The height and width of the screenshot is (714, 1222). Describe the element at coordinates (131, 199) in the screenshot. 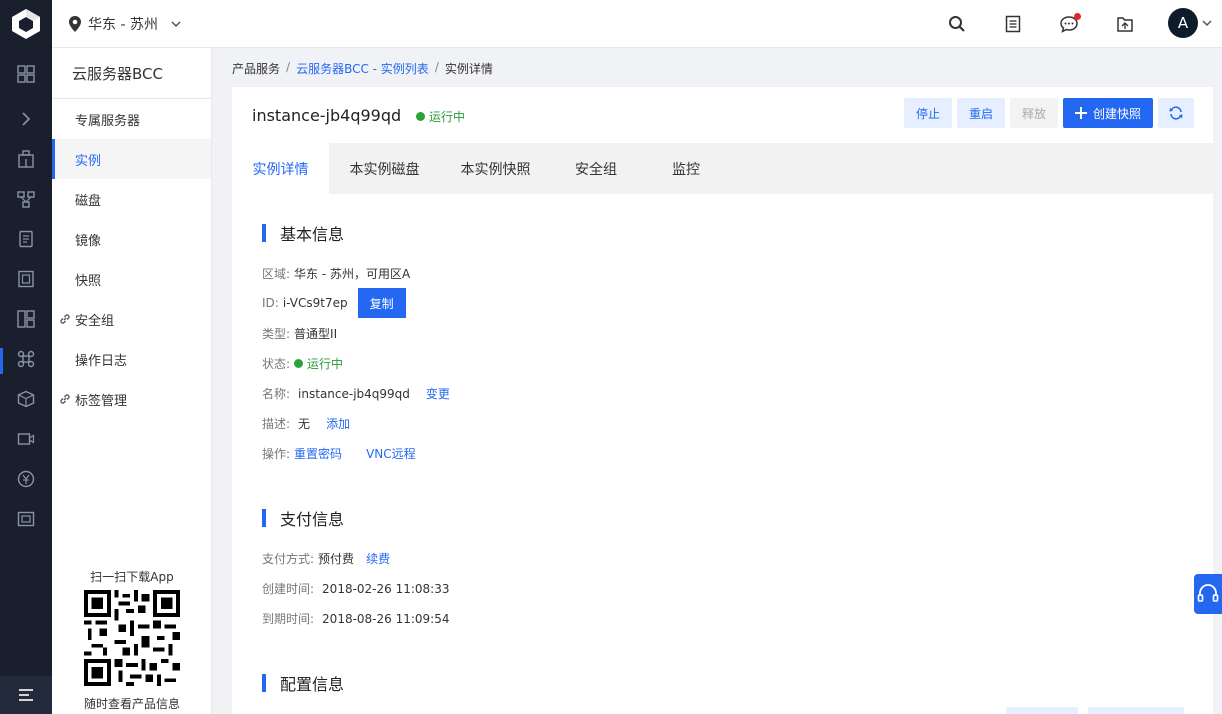

I see `sidebar-item-disk: 磁盘` at that location.